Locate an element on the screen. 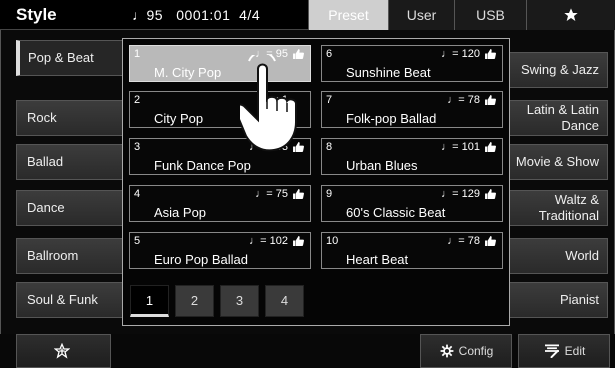  category-latin-dance: Latin & Latin Dance is located at coordinates (557, 118).